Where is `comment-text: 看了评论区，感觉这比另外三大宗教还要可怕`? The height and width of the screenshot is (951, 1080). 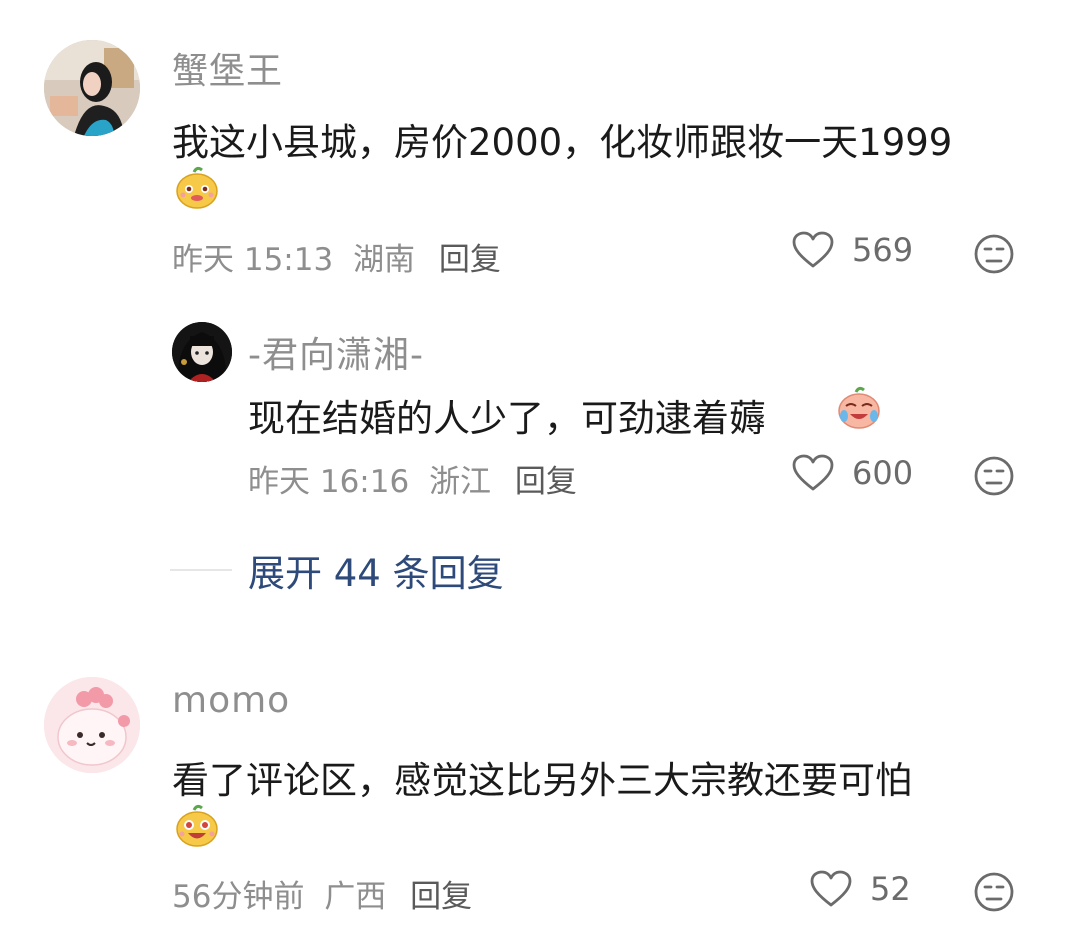
comment-text: 看了评论区，感觉这比另外三大宗教还要可怕 is located at coordinates (542, 780).